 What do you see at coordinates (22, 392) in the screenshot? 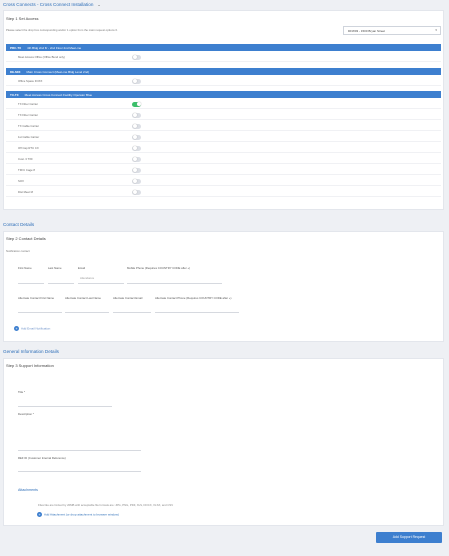
I see `title-label: Title *` at bounding box center [22, 392].